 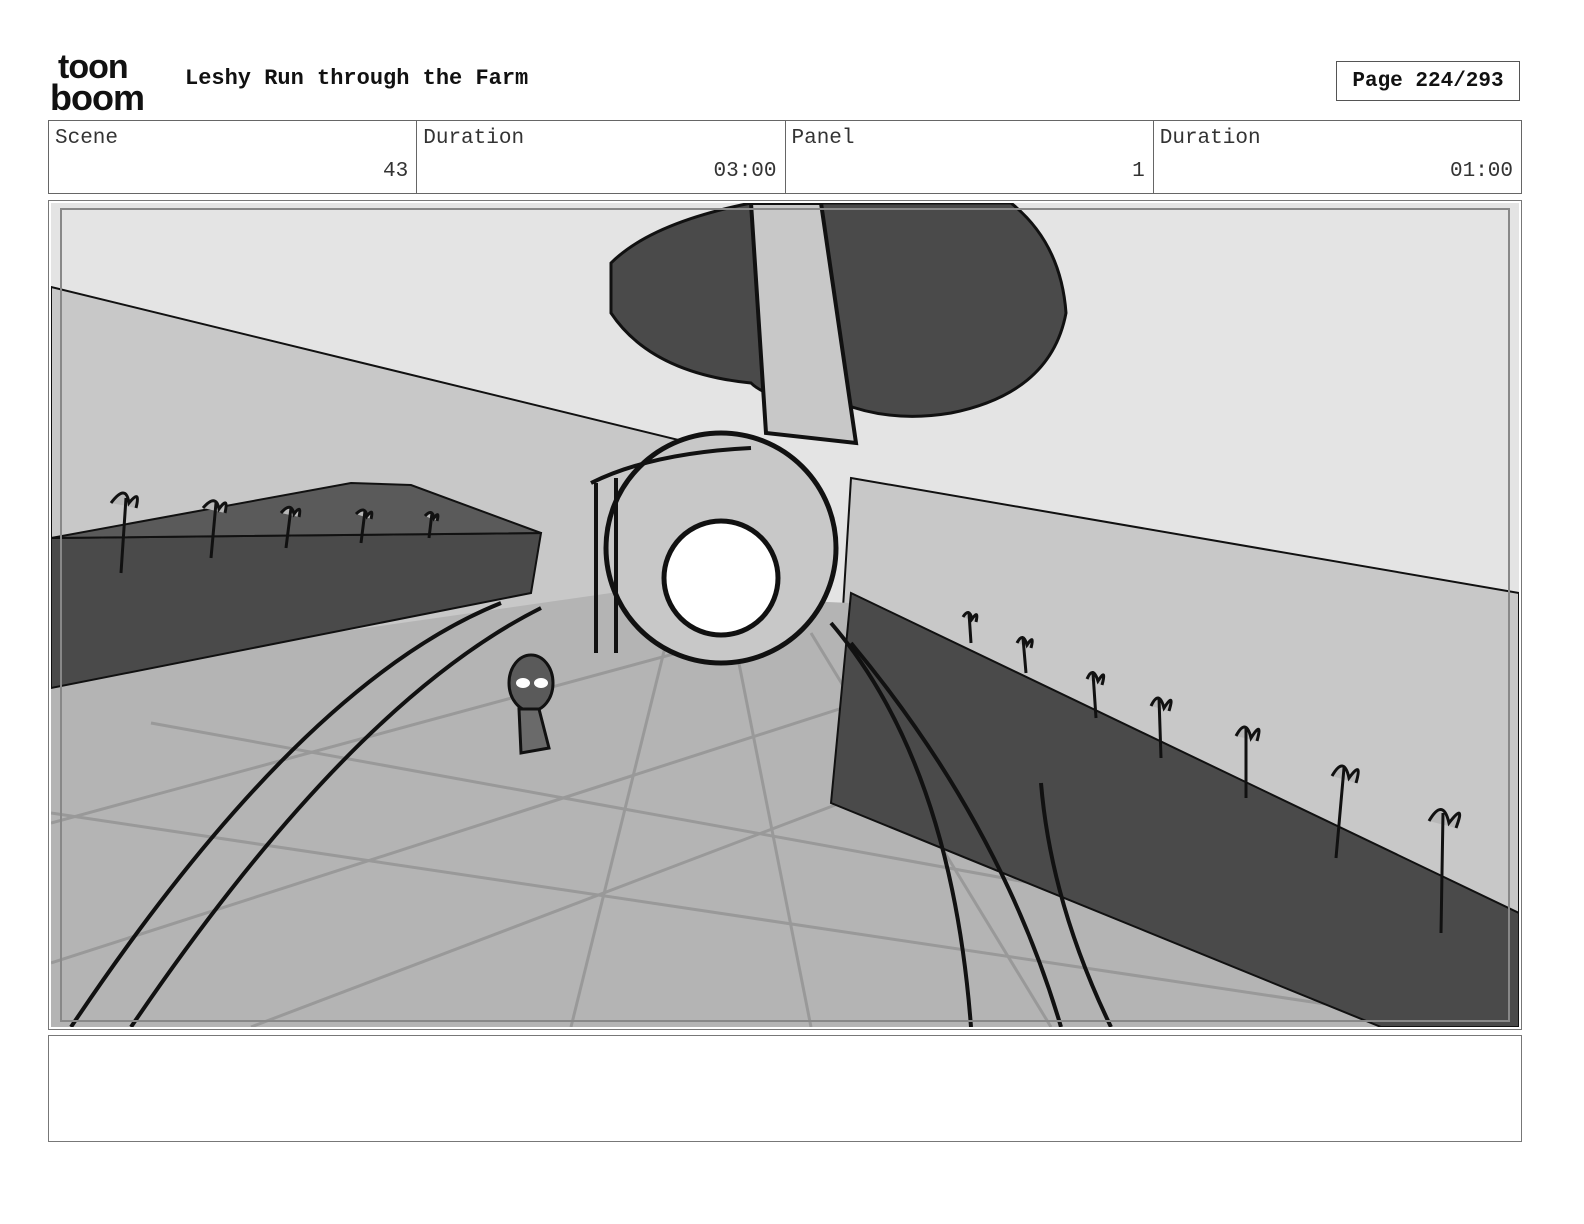 What do you see at coordinates (745, 171) in the screenshot?
I see `scene-duration-value: 03:00` at bounding box center [745, 171].